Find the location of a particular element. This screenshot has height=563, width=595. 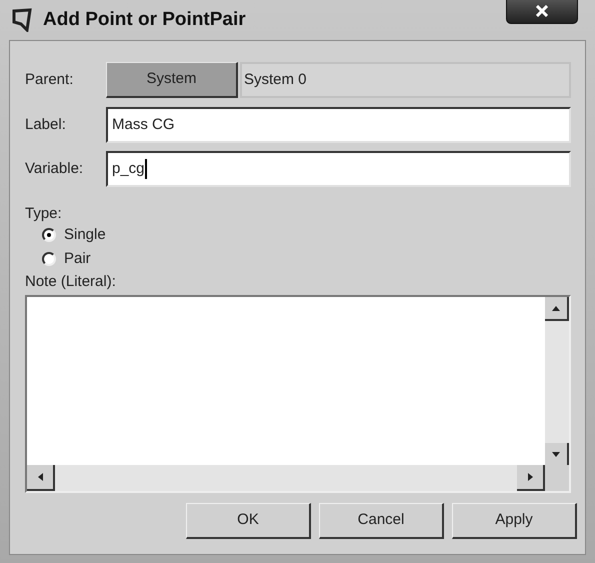

radio-option: Pair is located at coordinates (66, 259).